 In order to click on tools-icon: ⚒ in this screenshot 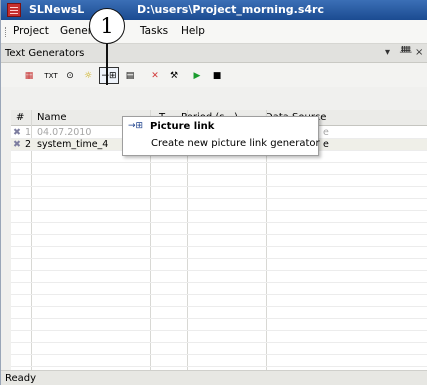, I will do `click(174, 75)`.